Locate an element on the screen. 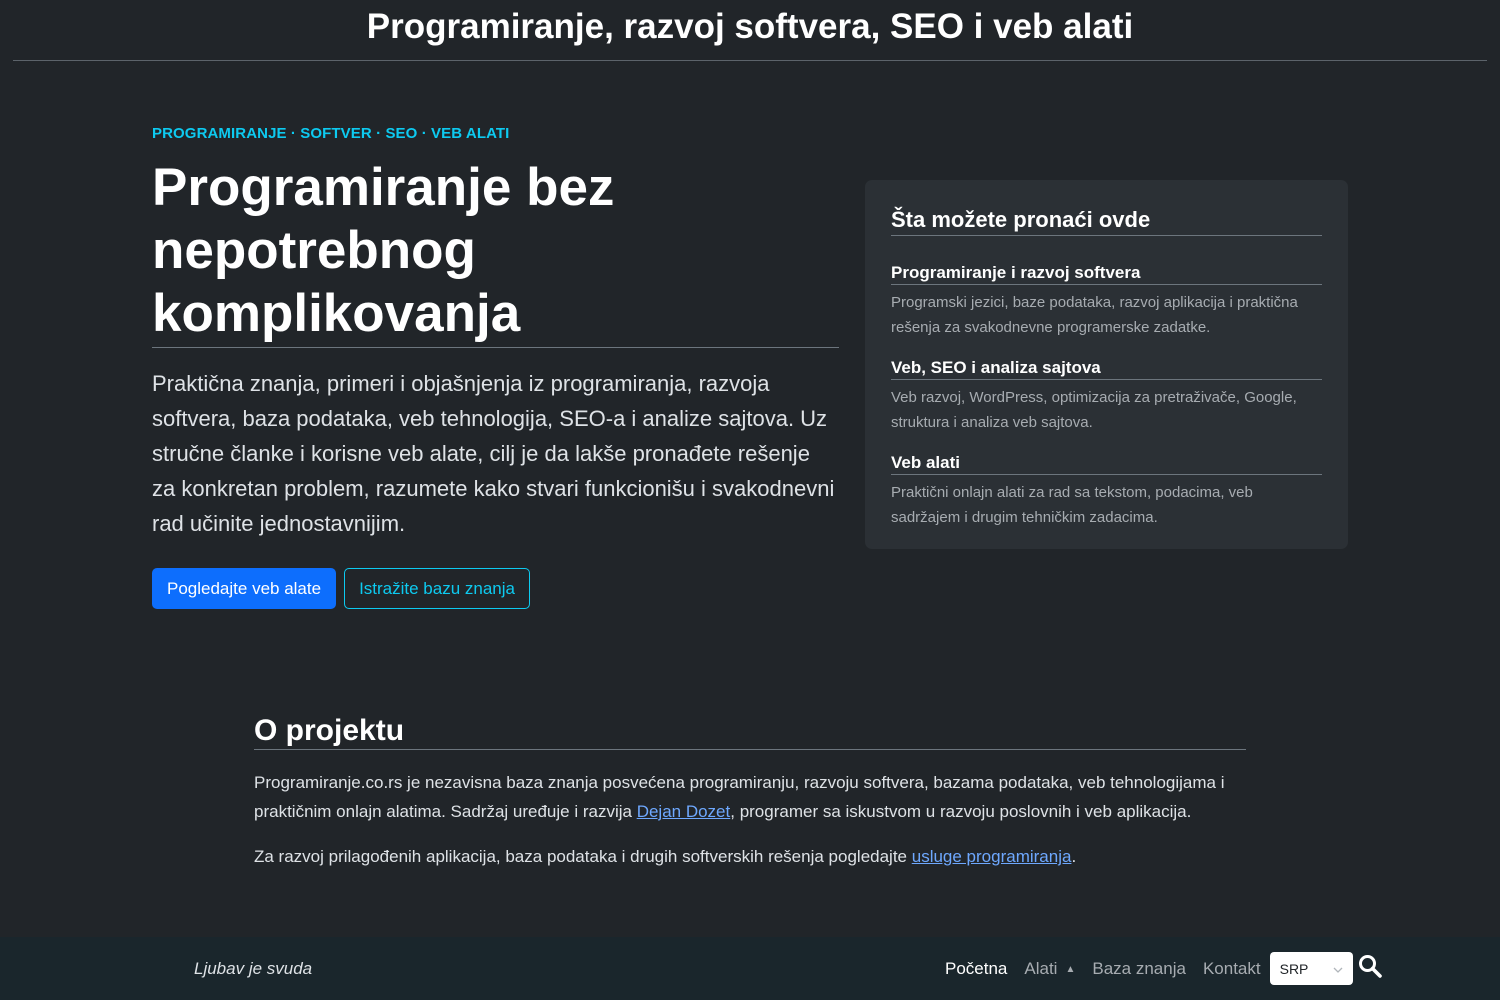 This screenshot has height=1000, width=1500. services-text: . is located at coordinates (1074, 856).